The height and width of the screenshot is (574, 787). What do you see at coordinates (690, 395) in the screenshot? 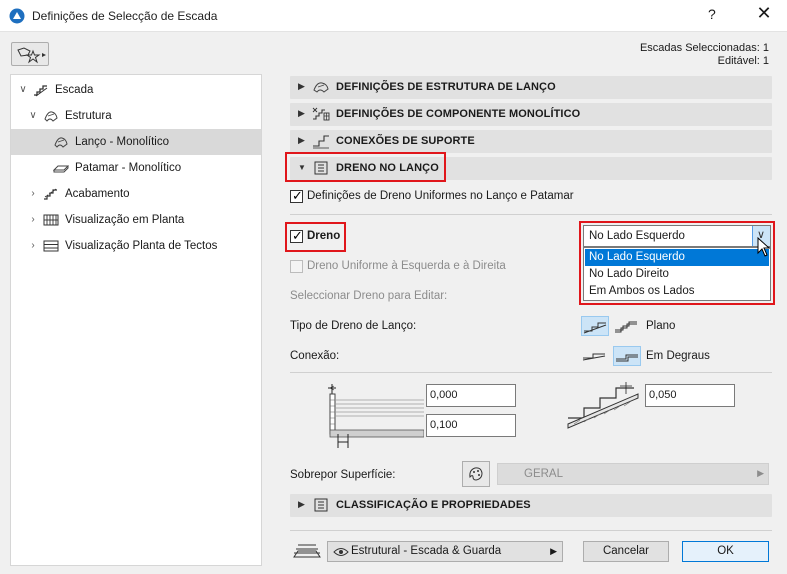
I see `drain-value-3-input: 0,050` at bounding box center [690, 395].